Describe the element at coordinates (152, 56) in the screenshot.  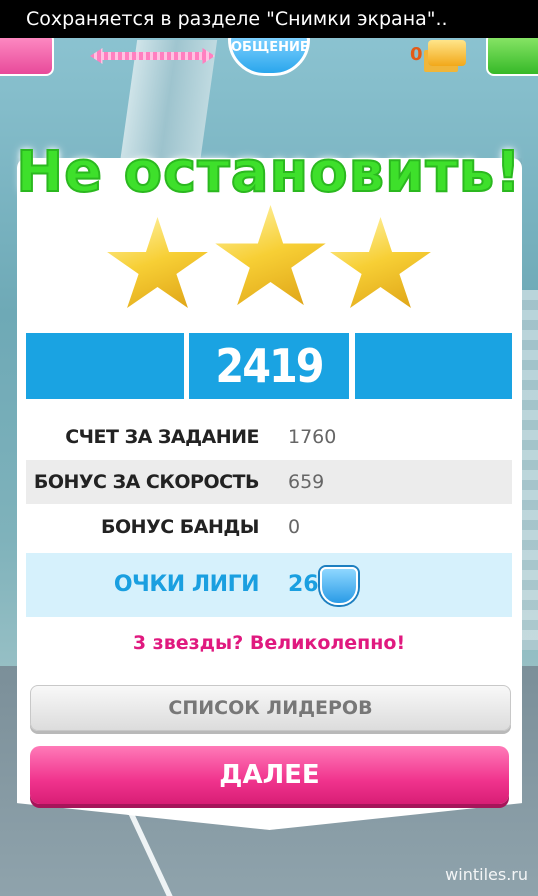
I see `arrows-indicator-icon` at that location.